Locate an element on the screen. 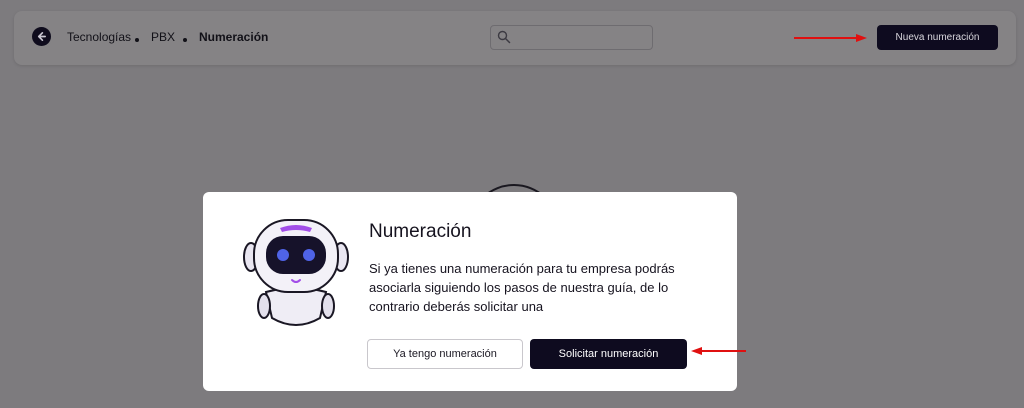 The height and width of the screenshot is (408, 1024). search-input is located at coordinates (571, 37).